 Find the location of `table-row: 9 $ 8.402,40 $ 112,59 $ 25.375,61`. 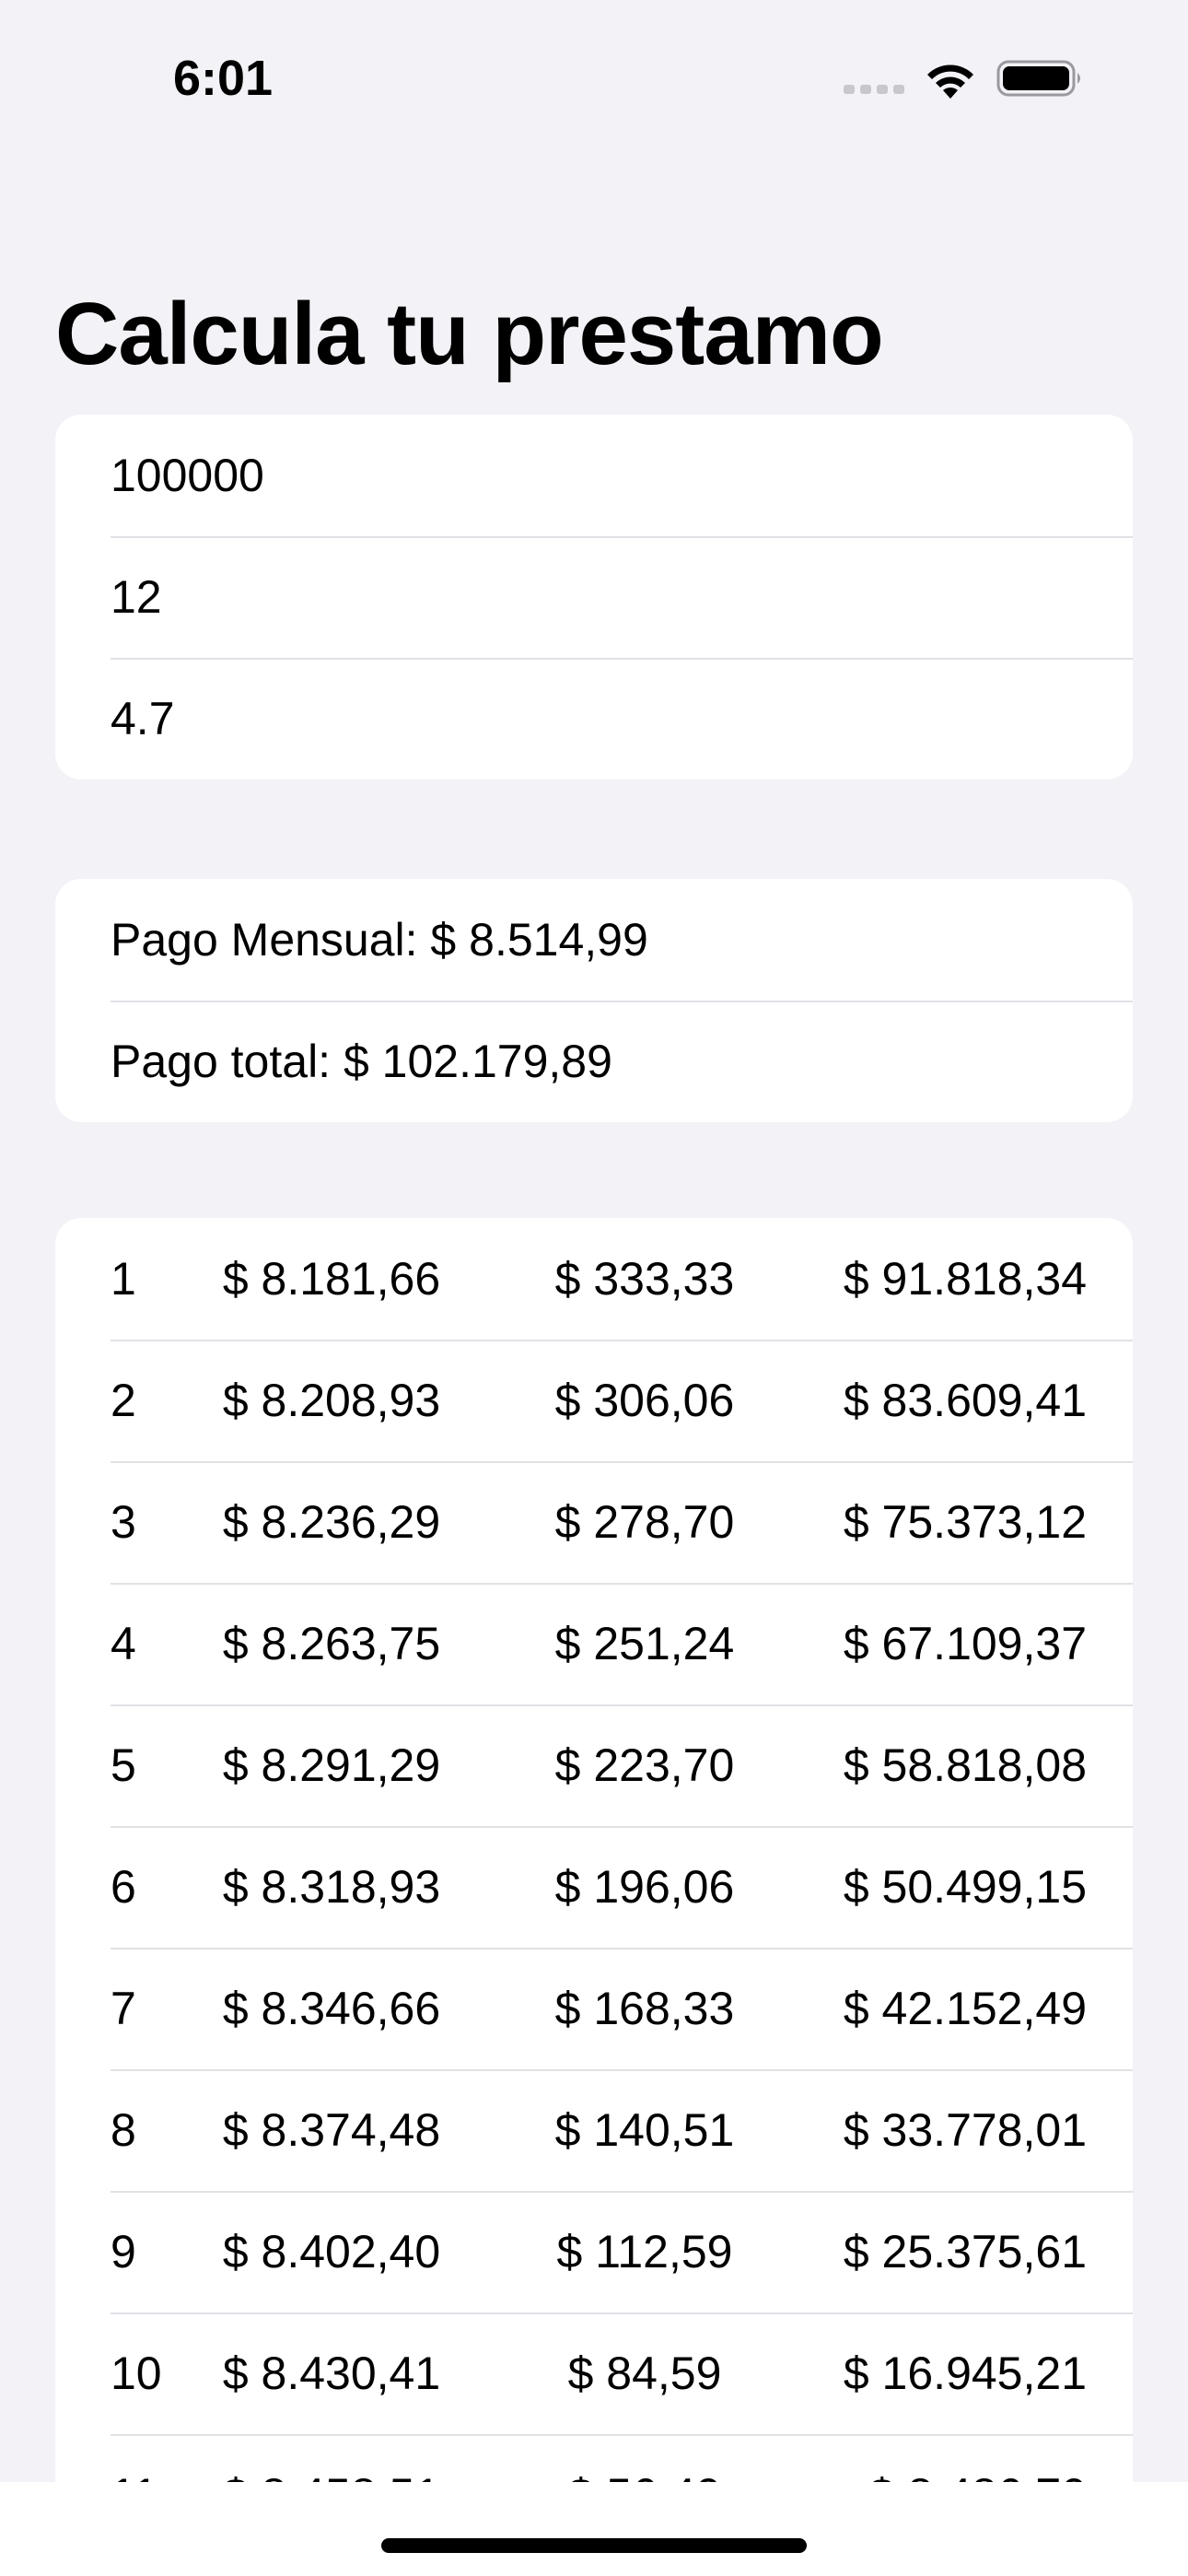

table-row: 9 $ 8.402,40 $ 112,59 $ 25.375,61 is located at coordinates (594, 2252).